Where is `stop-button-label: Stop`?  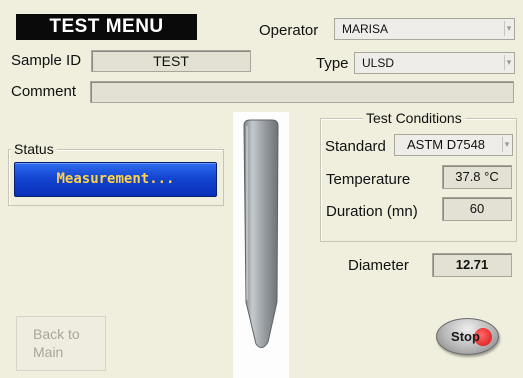
stop-button-label: Stop is located at coordinates (465, 336).